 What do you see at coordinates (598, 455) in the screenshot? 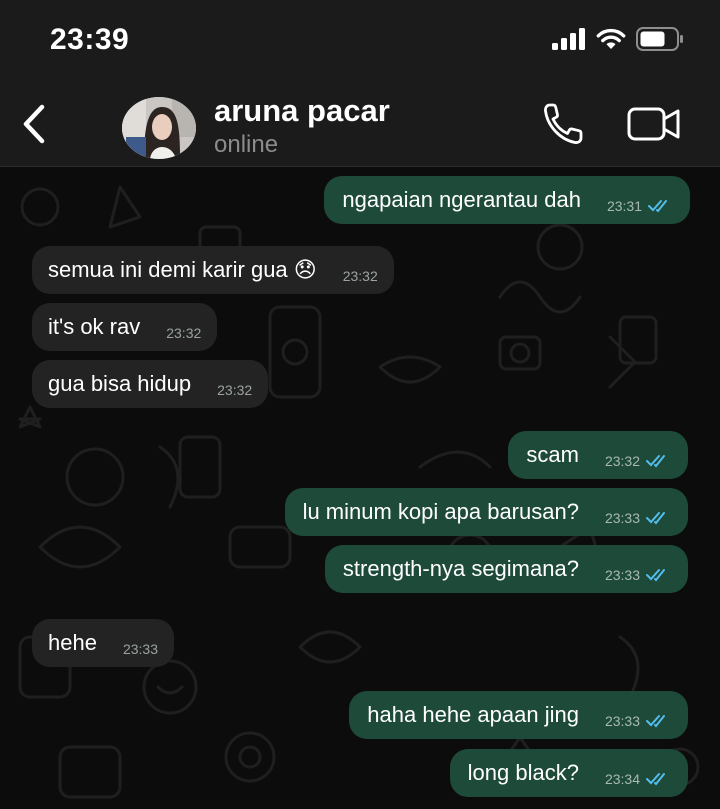
I see `message-bubble-outgoing: scam 23:32` at bounding box center [598, 455].